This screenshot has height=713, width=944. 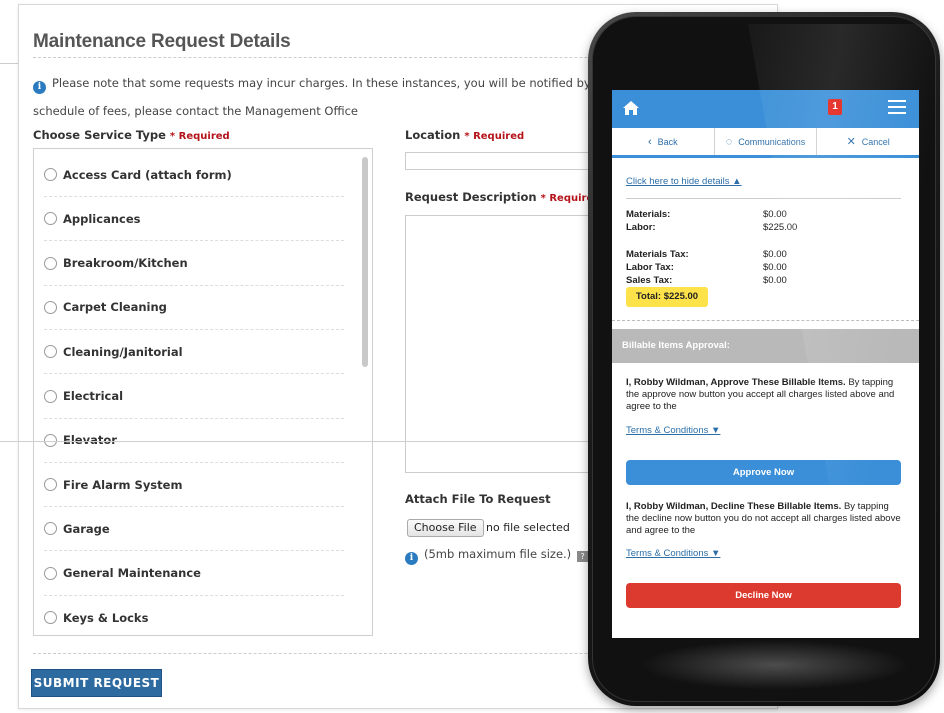 What do you see at coordinates (162, 41) in the screenshot?
I see `page-title: Maintenance Request Details` at bounding box center [162, 41].